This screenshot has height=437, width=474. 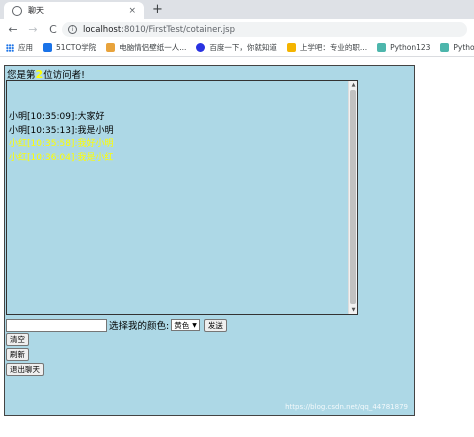 I want to click on bookmark-python123: Python123, so click(x=403, y=47).